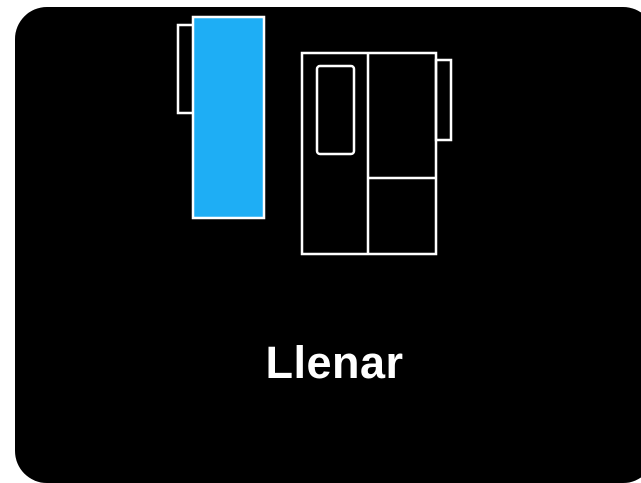  I want to click on mode-label: Llenar, so click(334, 362).